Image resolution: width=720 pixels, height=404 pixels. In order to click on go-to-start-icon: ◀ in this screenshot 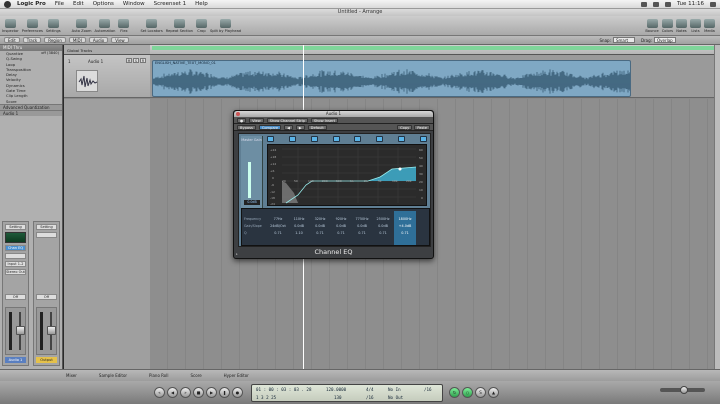, I will do `click(172, 392)`.